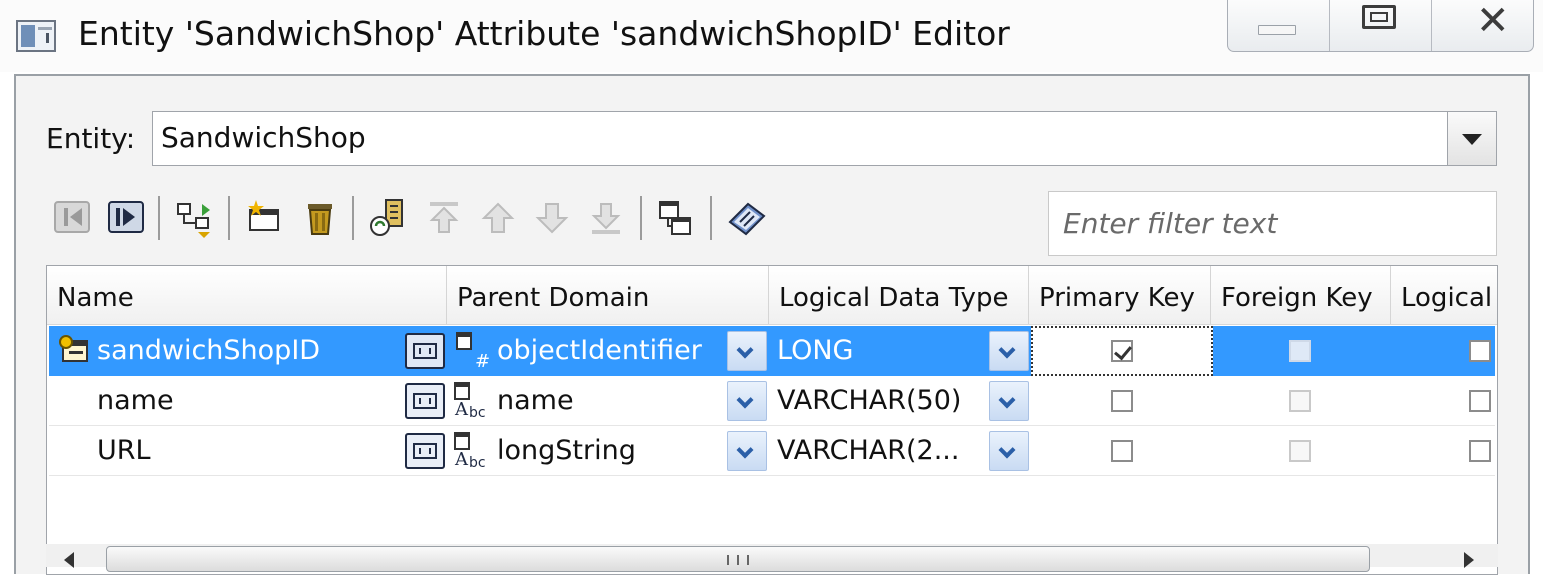 The image size is (1543, 575). What do you see at coordinates (77, 351) in the screenshot?
I see `primary-key-attribute-icon` at bounding box center [77, 351].